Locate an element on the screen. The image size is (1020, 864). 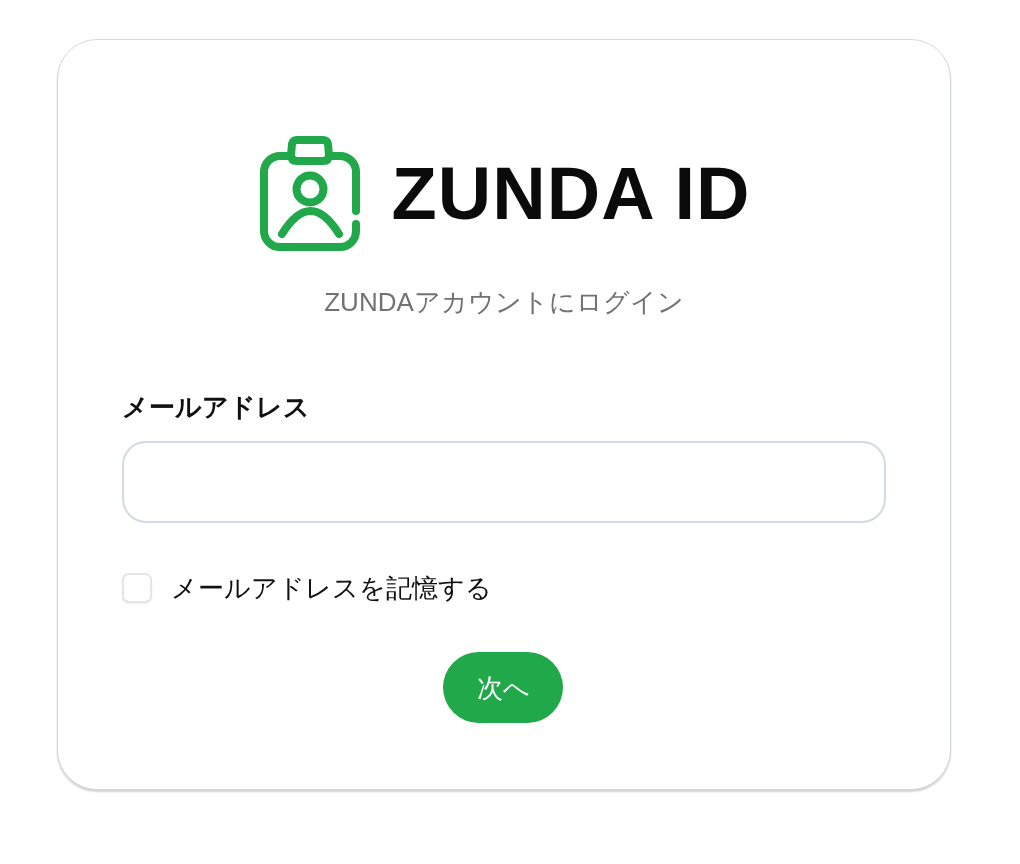
remember-label: メールアドレスを記憶する is located at coordinates (331, 588).